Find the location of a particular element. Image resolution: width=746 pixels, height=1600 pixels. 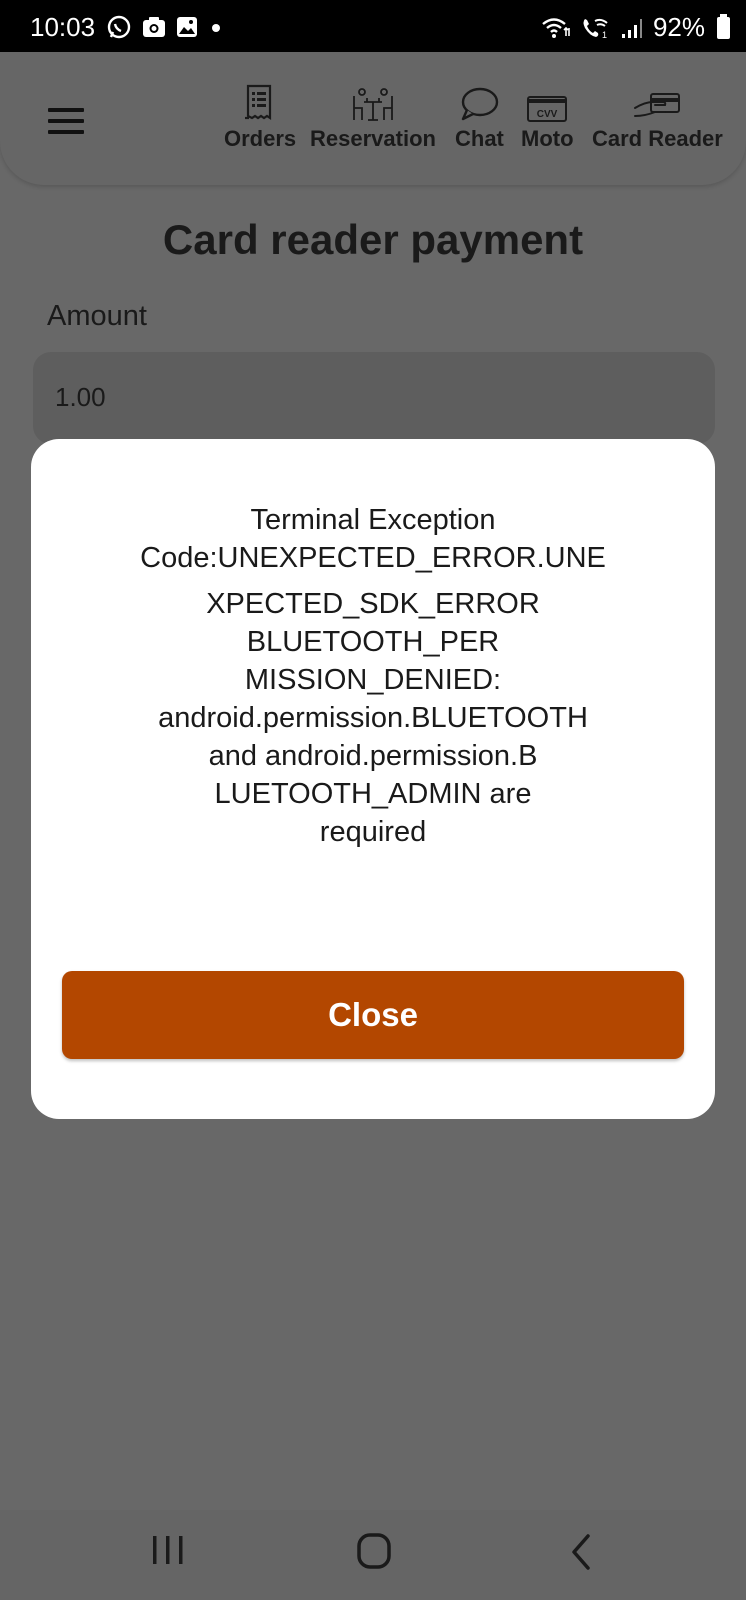

error-line: android.permission.BLUETOOTH is located at coordinates (373, 718).